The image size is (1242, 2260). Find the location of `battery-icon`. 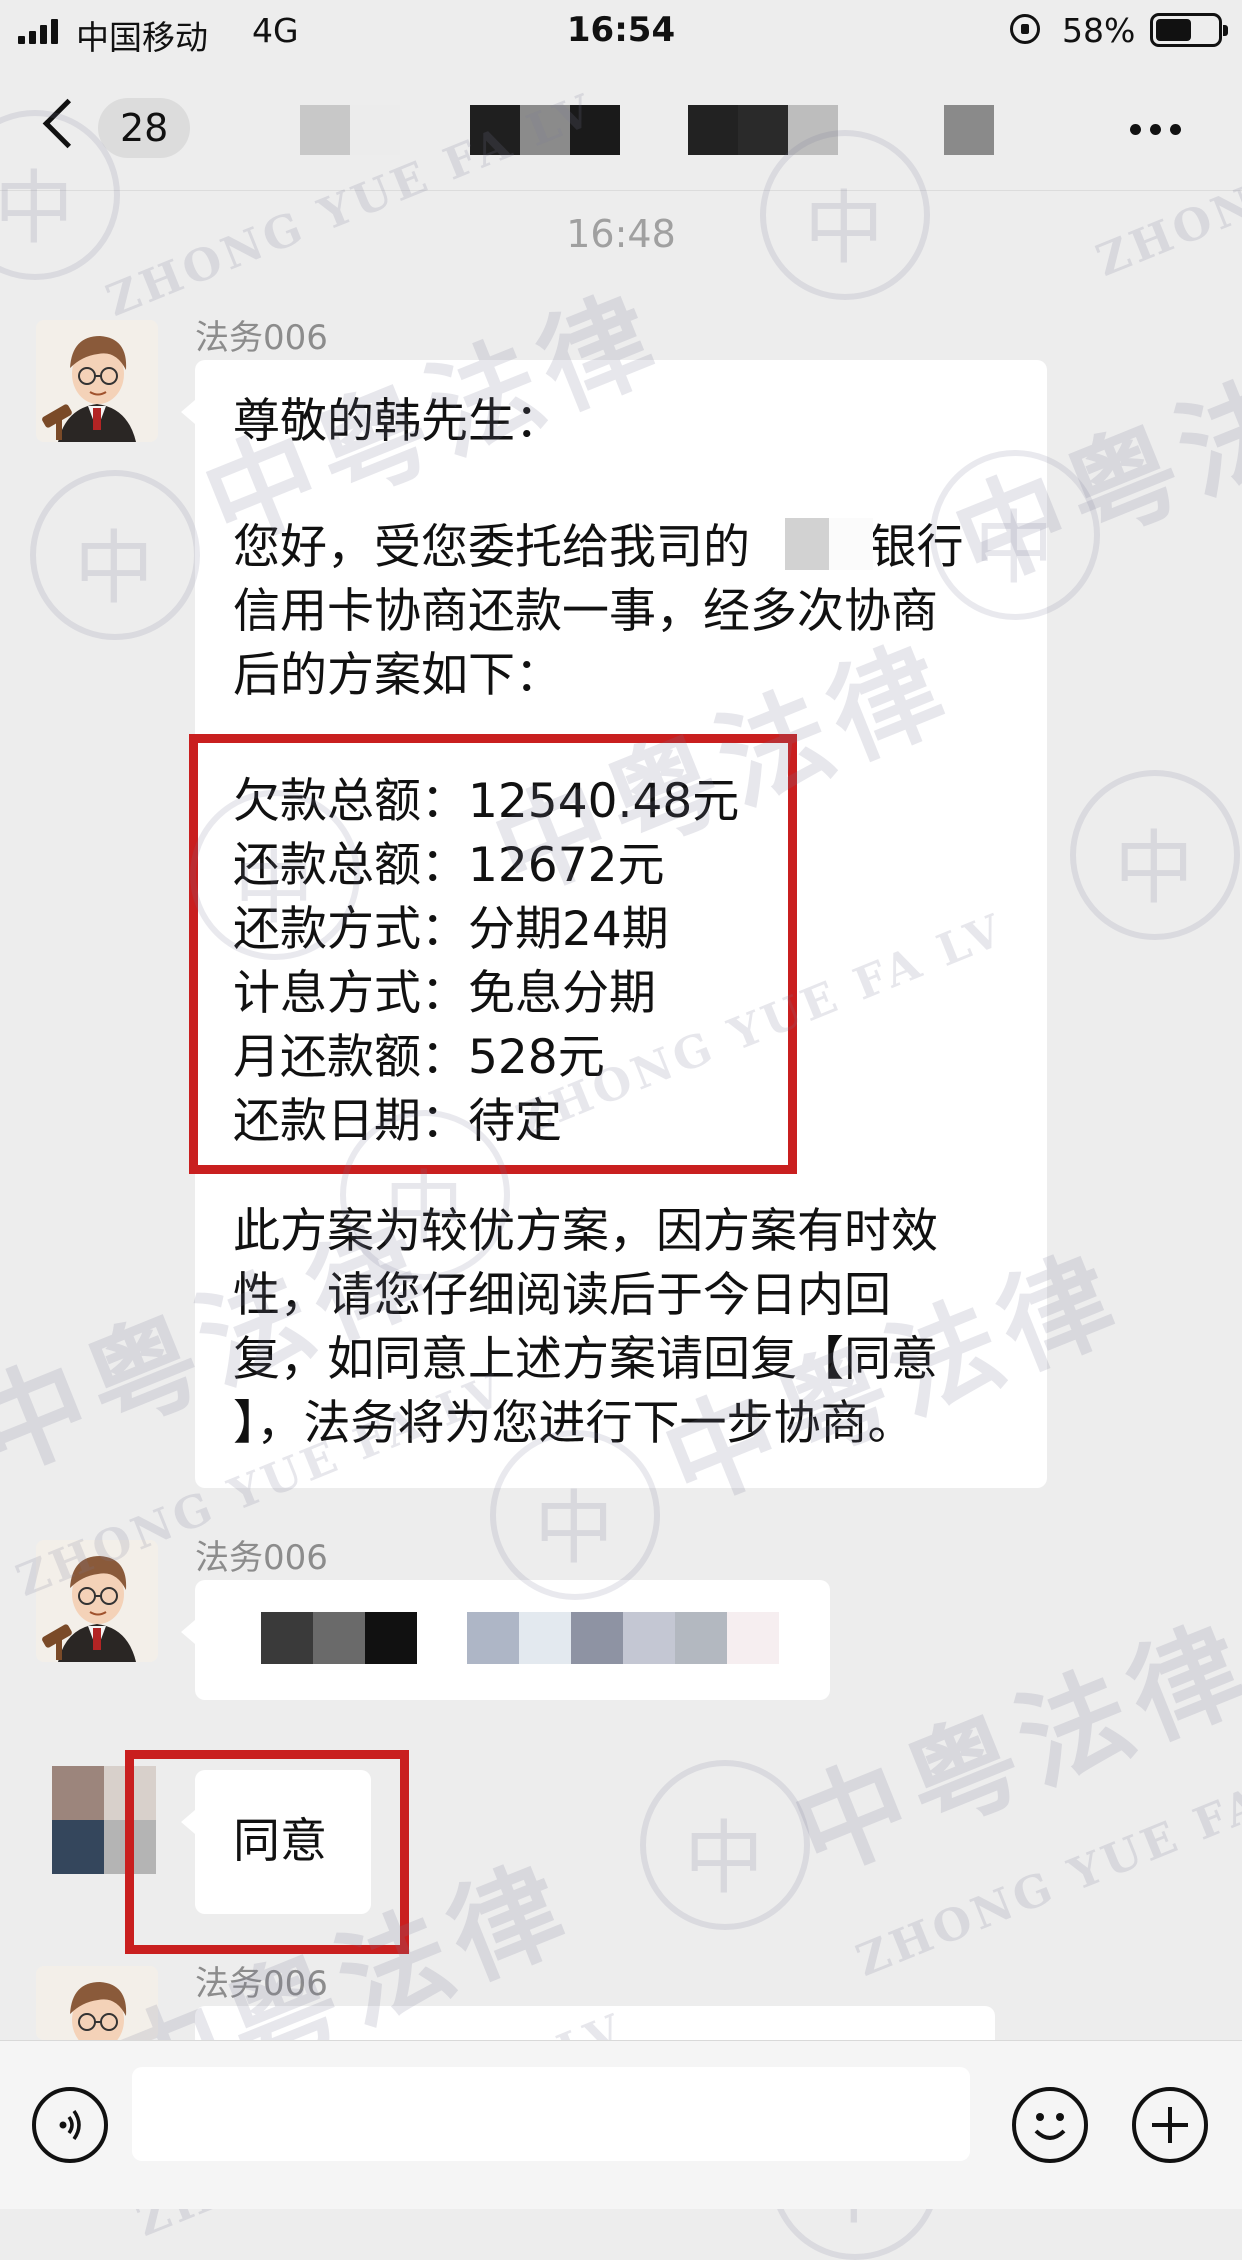

battery-icon is located at coordinates (1189, 30).